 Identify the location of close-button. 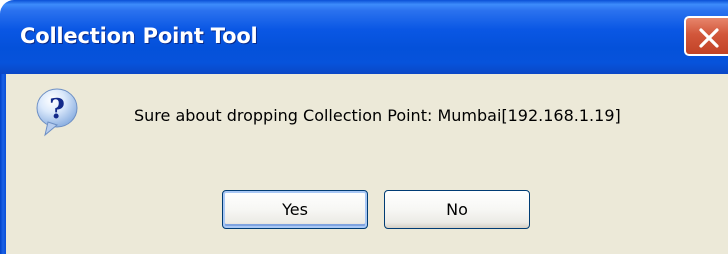
(706, 36).